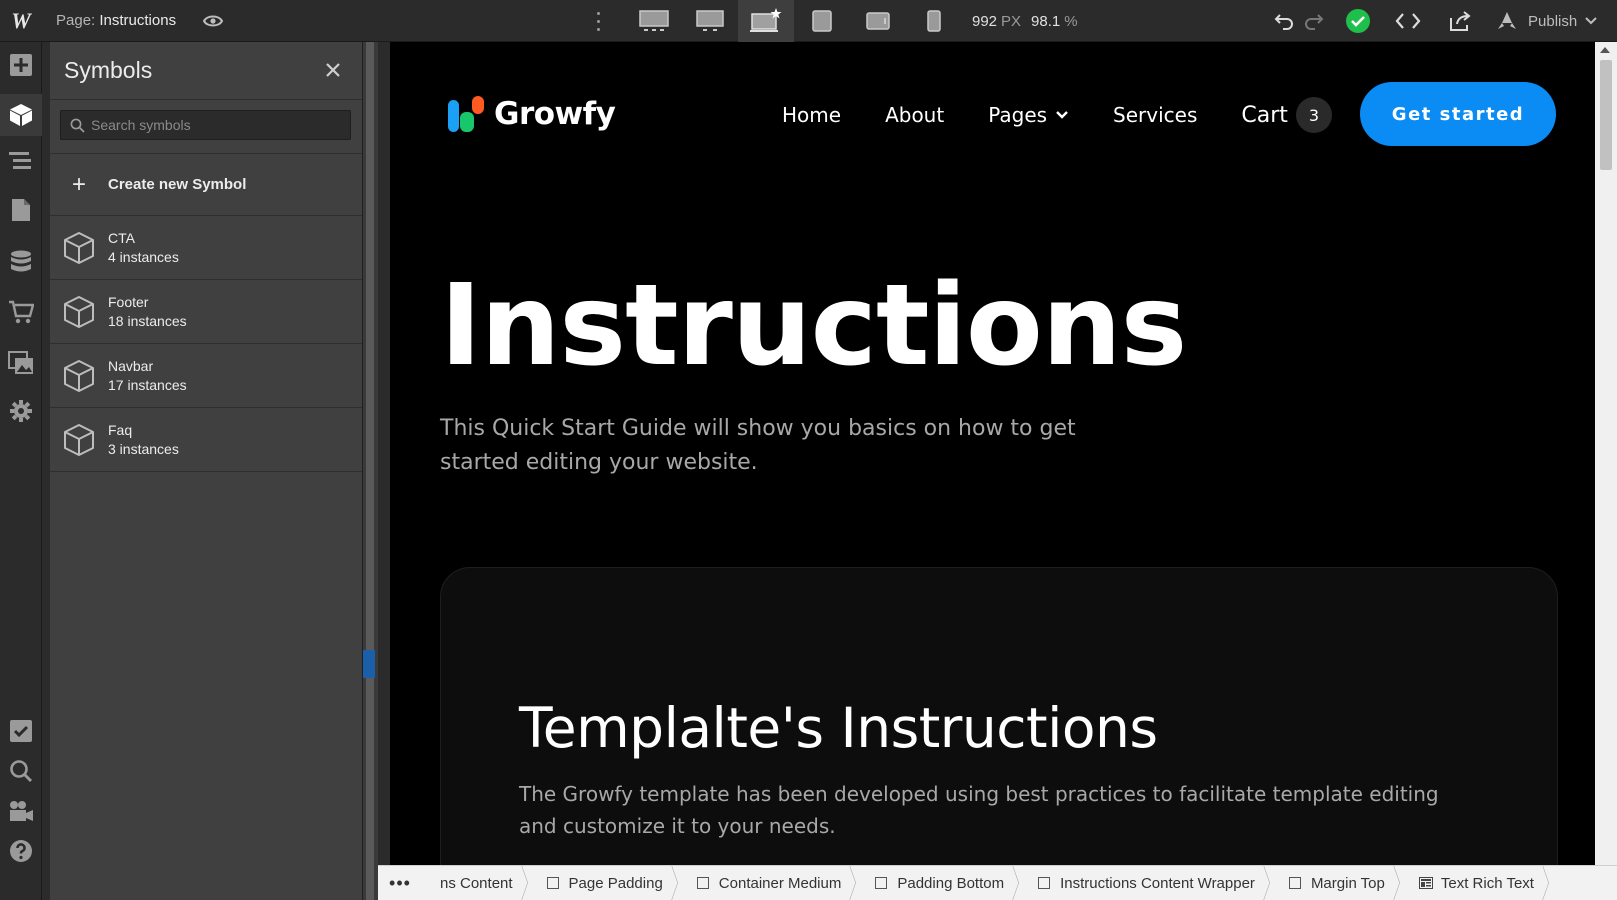  Describe the element at coordinates (1507, 20) in the screenshot. I see `rocket-icon` at that location.